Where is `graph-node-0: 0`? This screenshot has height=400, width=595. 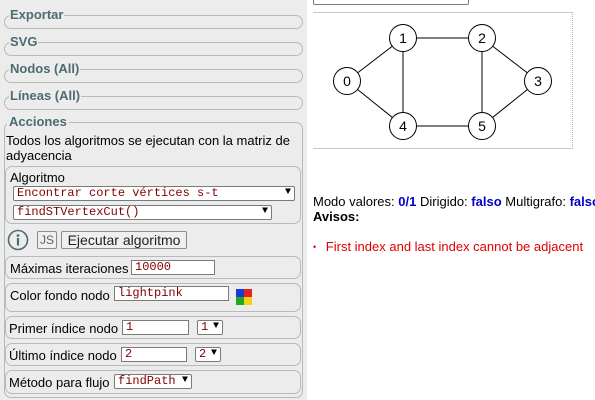 graph-node-0: 0 is located at coordinates (347, 81).